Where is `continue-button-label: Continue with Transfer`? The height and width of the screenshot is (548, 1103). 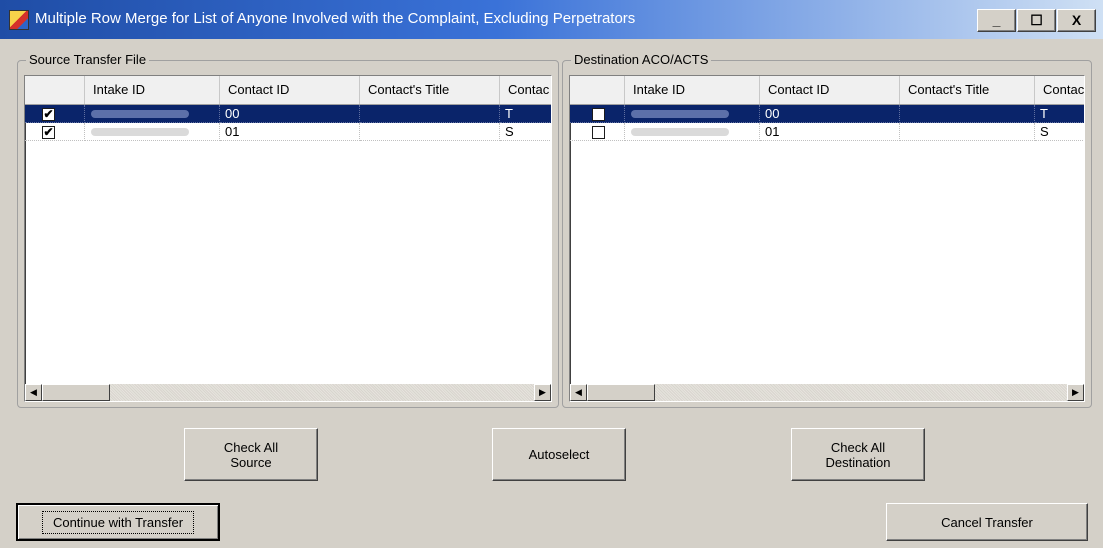
continue-button-label: Continue with Transfer is located at coordinates (118, 522).